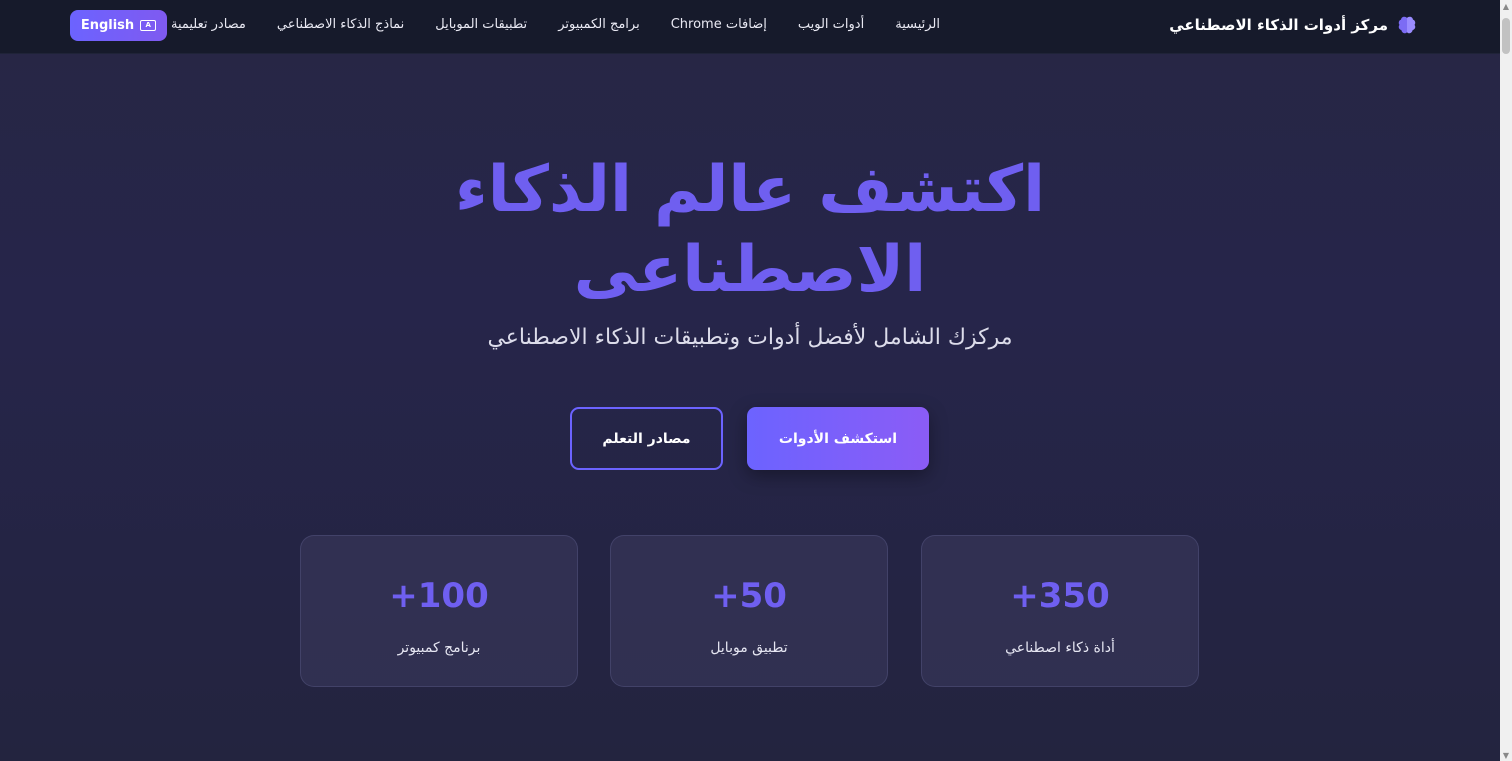  What do you see at coordinates (1506, 380) in the screenshot?
I see `scrollbar: ▲ ▼` at bounding box center [1506, 380].